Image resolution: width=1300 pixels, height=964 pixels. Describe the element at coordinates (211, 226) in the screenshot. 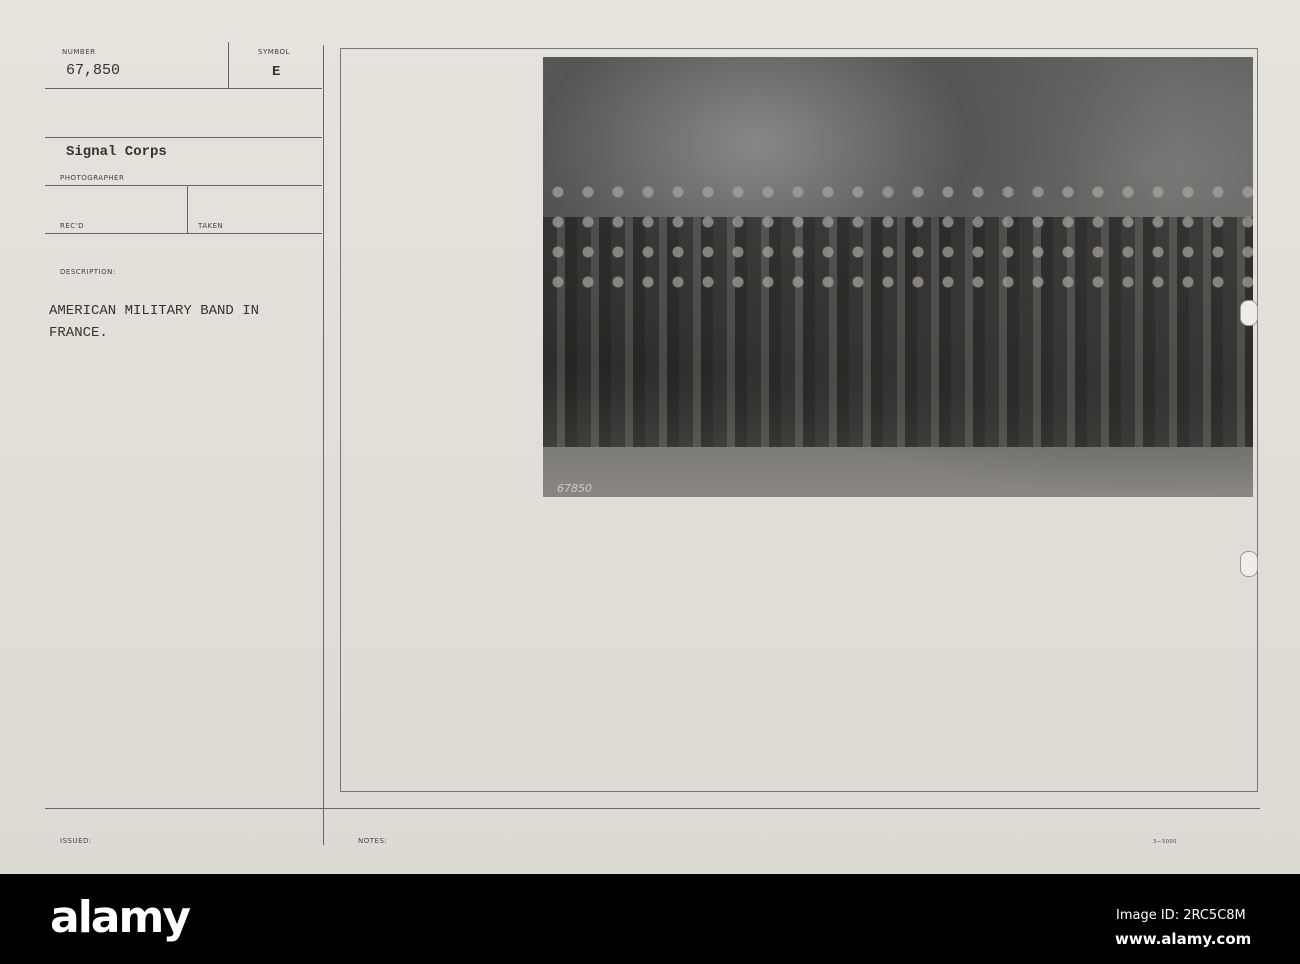

I see `taken-label: TAKEN` at that location.